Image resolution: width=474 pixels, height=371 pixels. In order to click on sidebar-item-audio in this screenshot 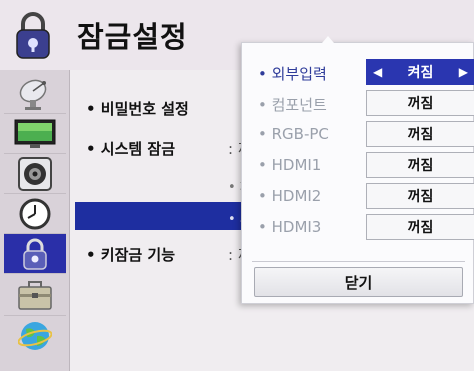, I will do `click(35, 174)`.